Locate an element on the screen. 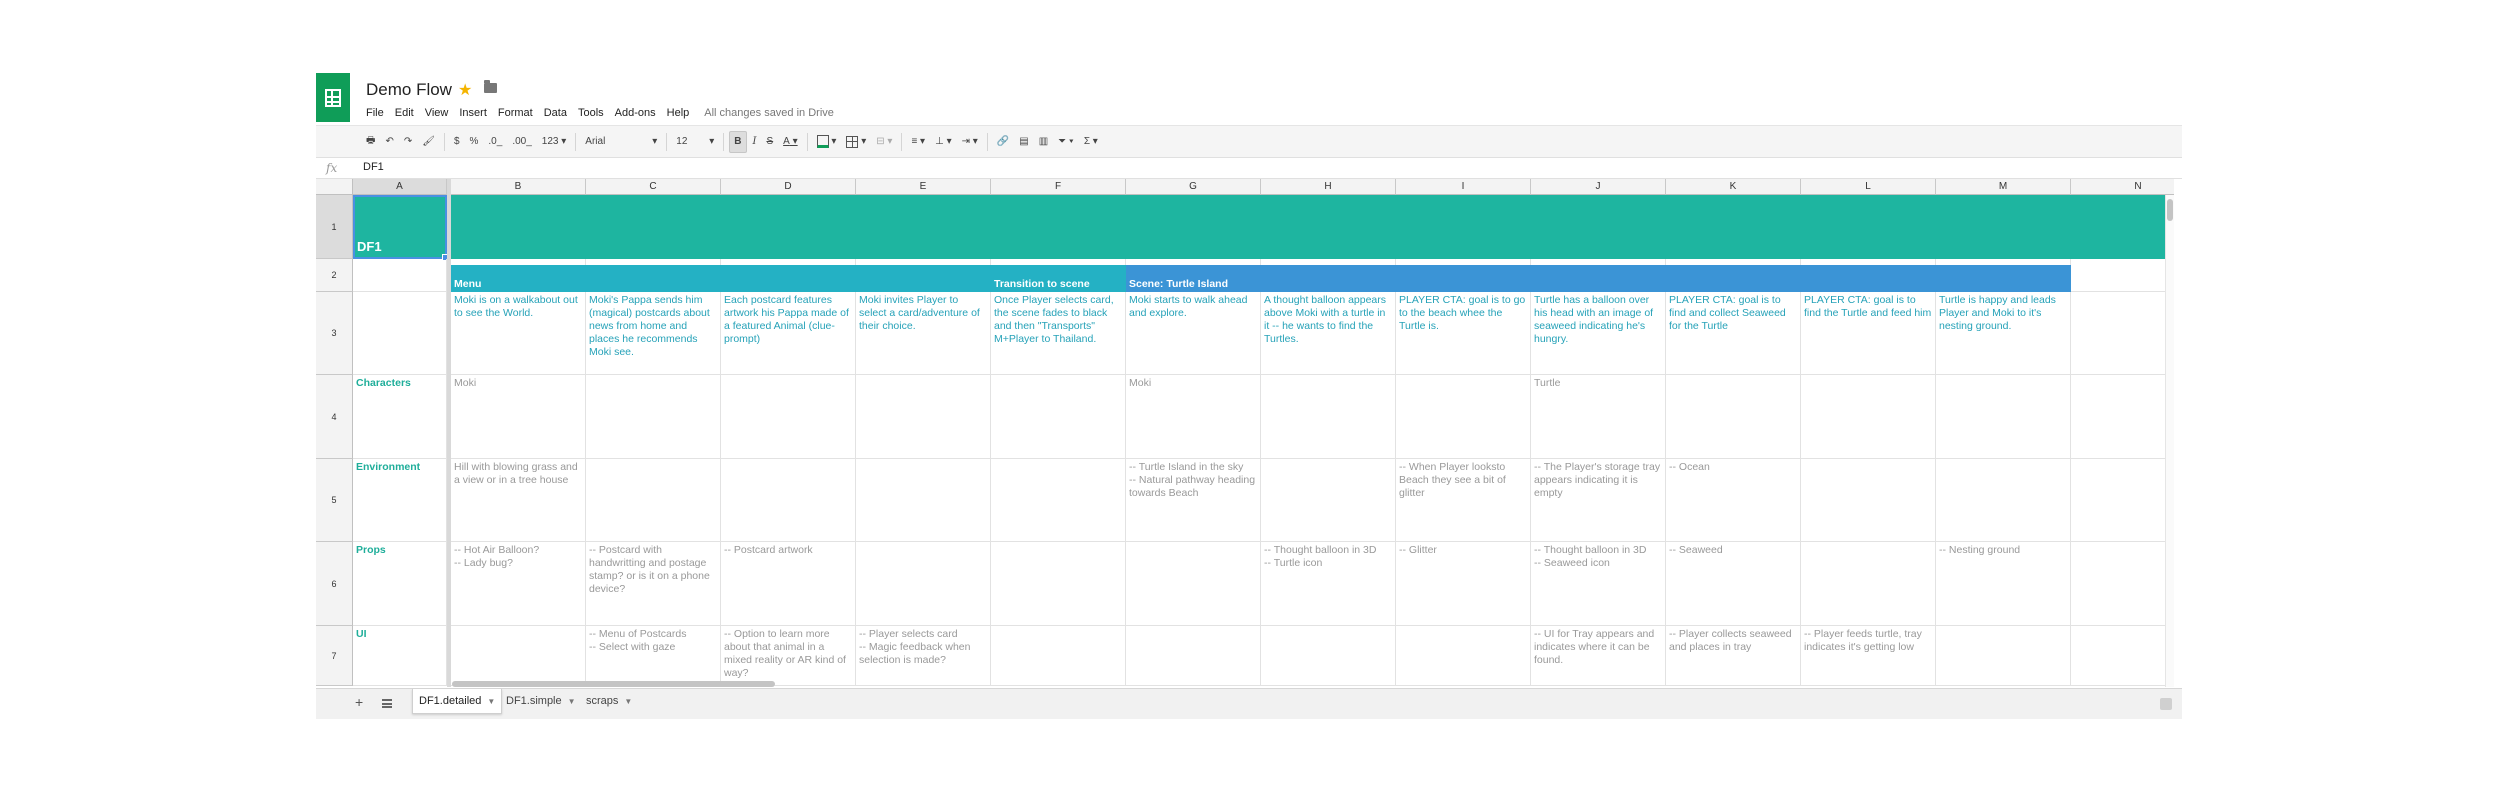 Image resolution: width=2500 pixels, height=792 pixels. star-icon: ★ is located at coordinates (465, 90).